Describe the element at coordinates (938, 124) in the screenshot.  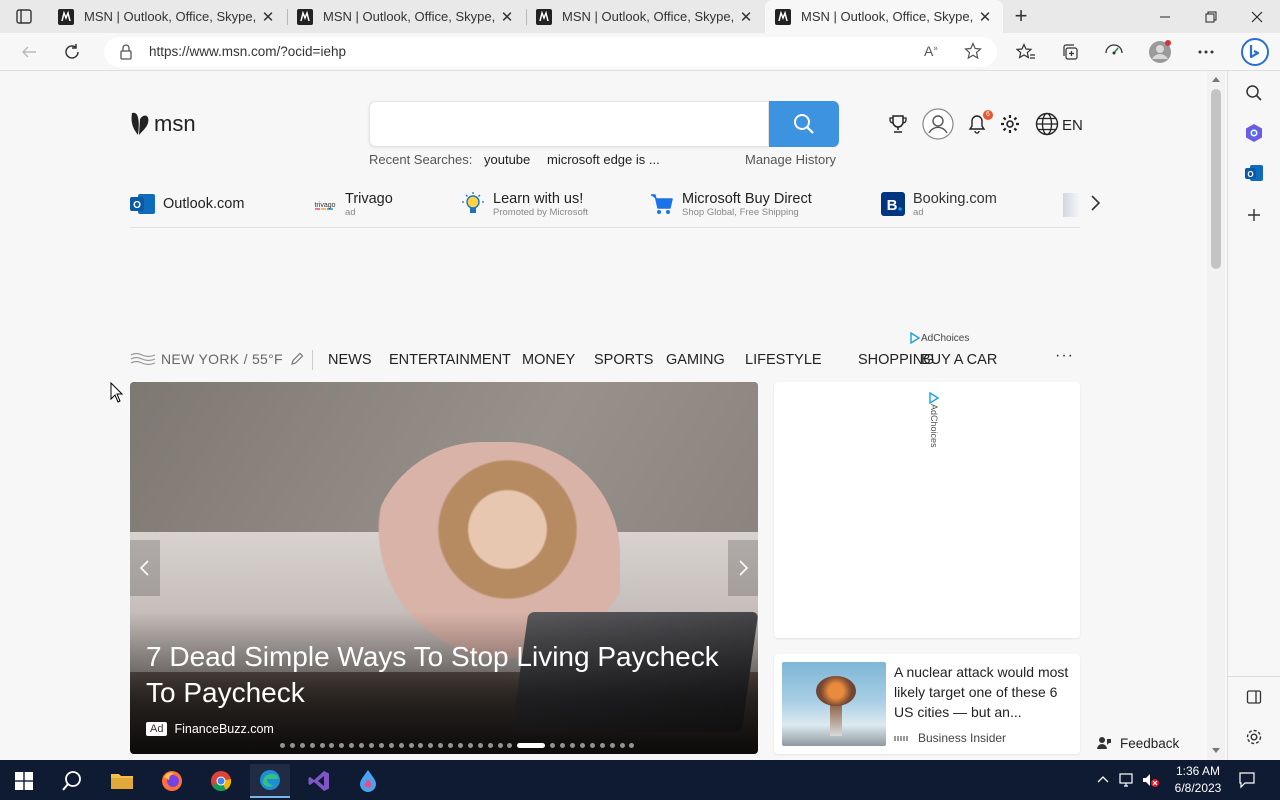
I see `sign-in-avatar-icon` at that location.